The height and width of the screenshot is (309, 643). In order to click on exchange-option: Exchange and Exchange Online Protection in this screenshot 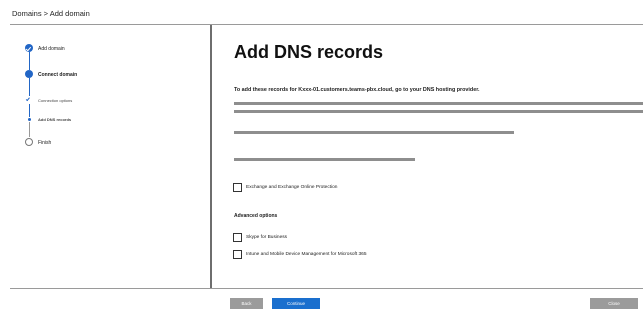, I will do `click(285, 187)`.